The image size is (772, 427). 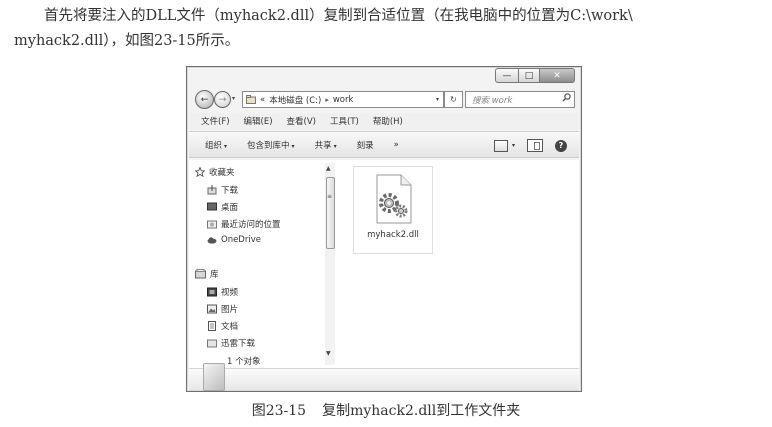 What do you see at coordinates (200, 274) in the screenshot?
I see `library-icon` at bounding box center [200, 274].